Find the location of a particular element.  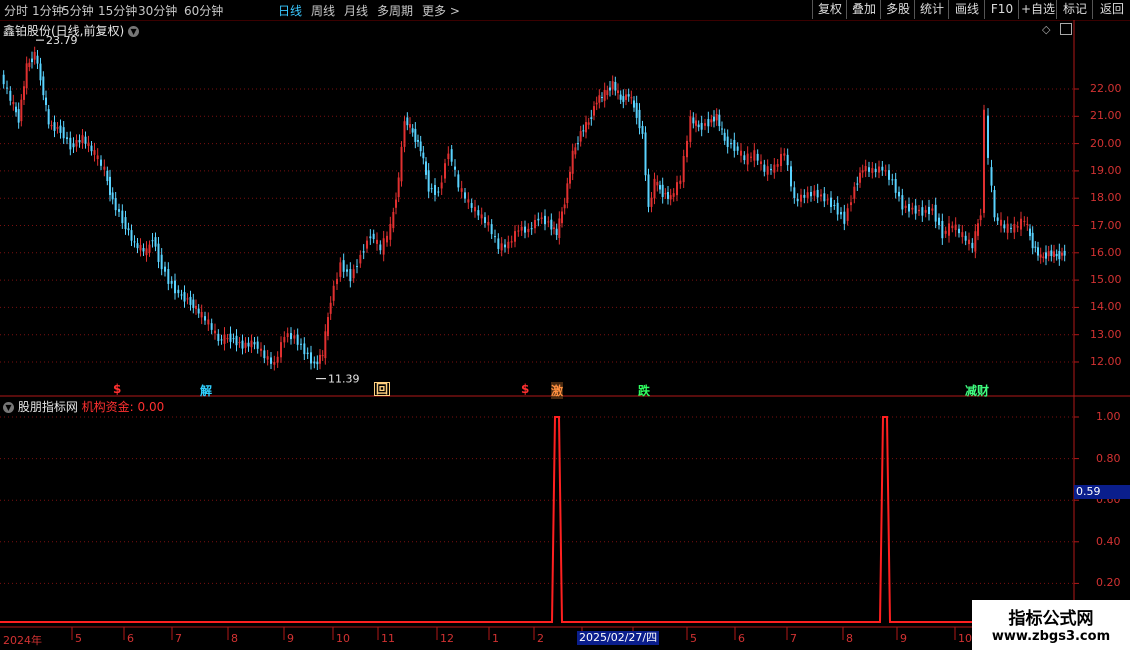

watermark-title: 指标公式网 is located at coordinates (1051, 619).